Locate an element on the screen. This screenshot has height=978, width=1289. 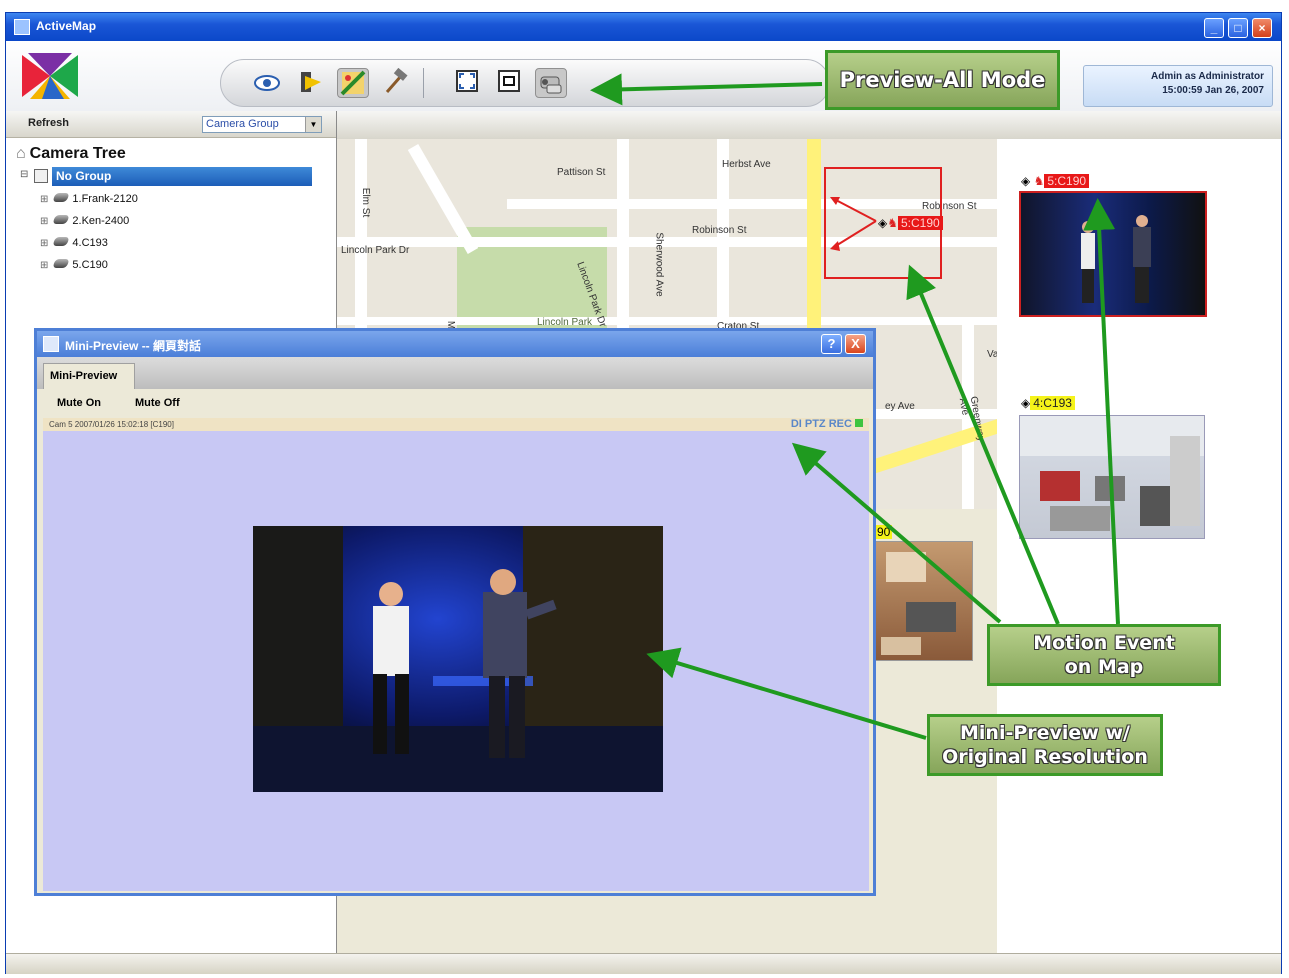
motion-event-box: ◈♞ 5:C190 is located at coordinates (883, 223).